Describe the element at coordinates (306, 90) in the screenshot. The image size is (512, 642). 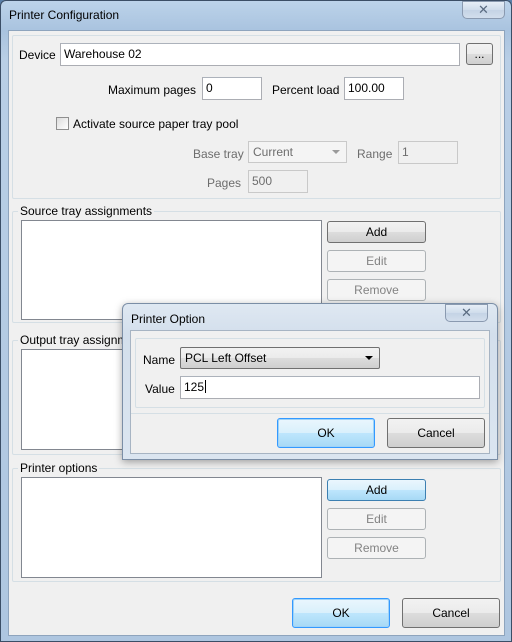
I see `percent-load-label: Percent load` at that location.